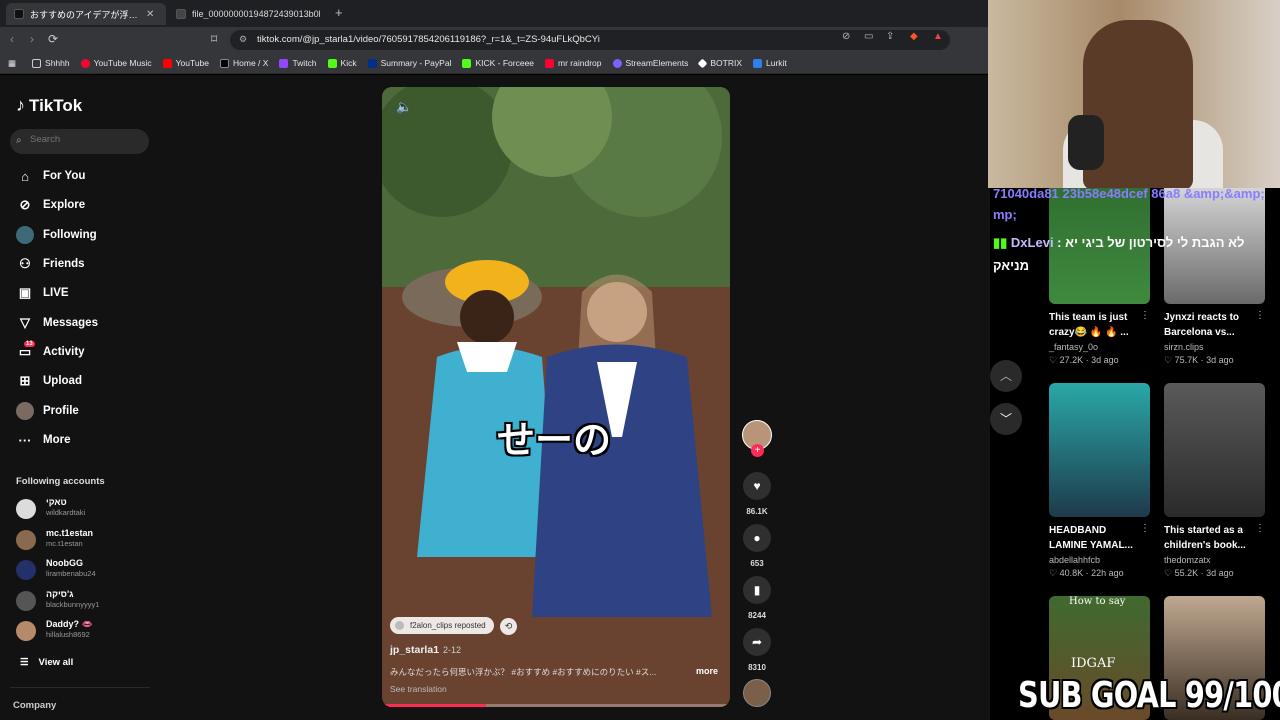  Describe the element at coordinates (47, 411) in the screenshot. I see `nav-profile: Profile` at that location.